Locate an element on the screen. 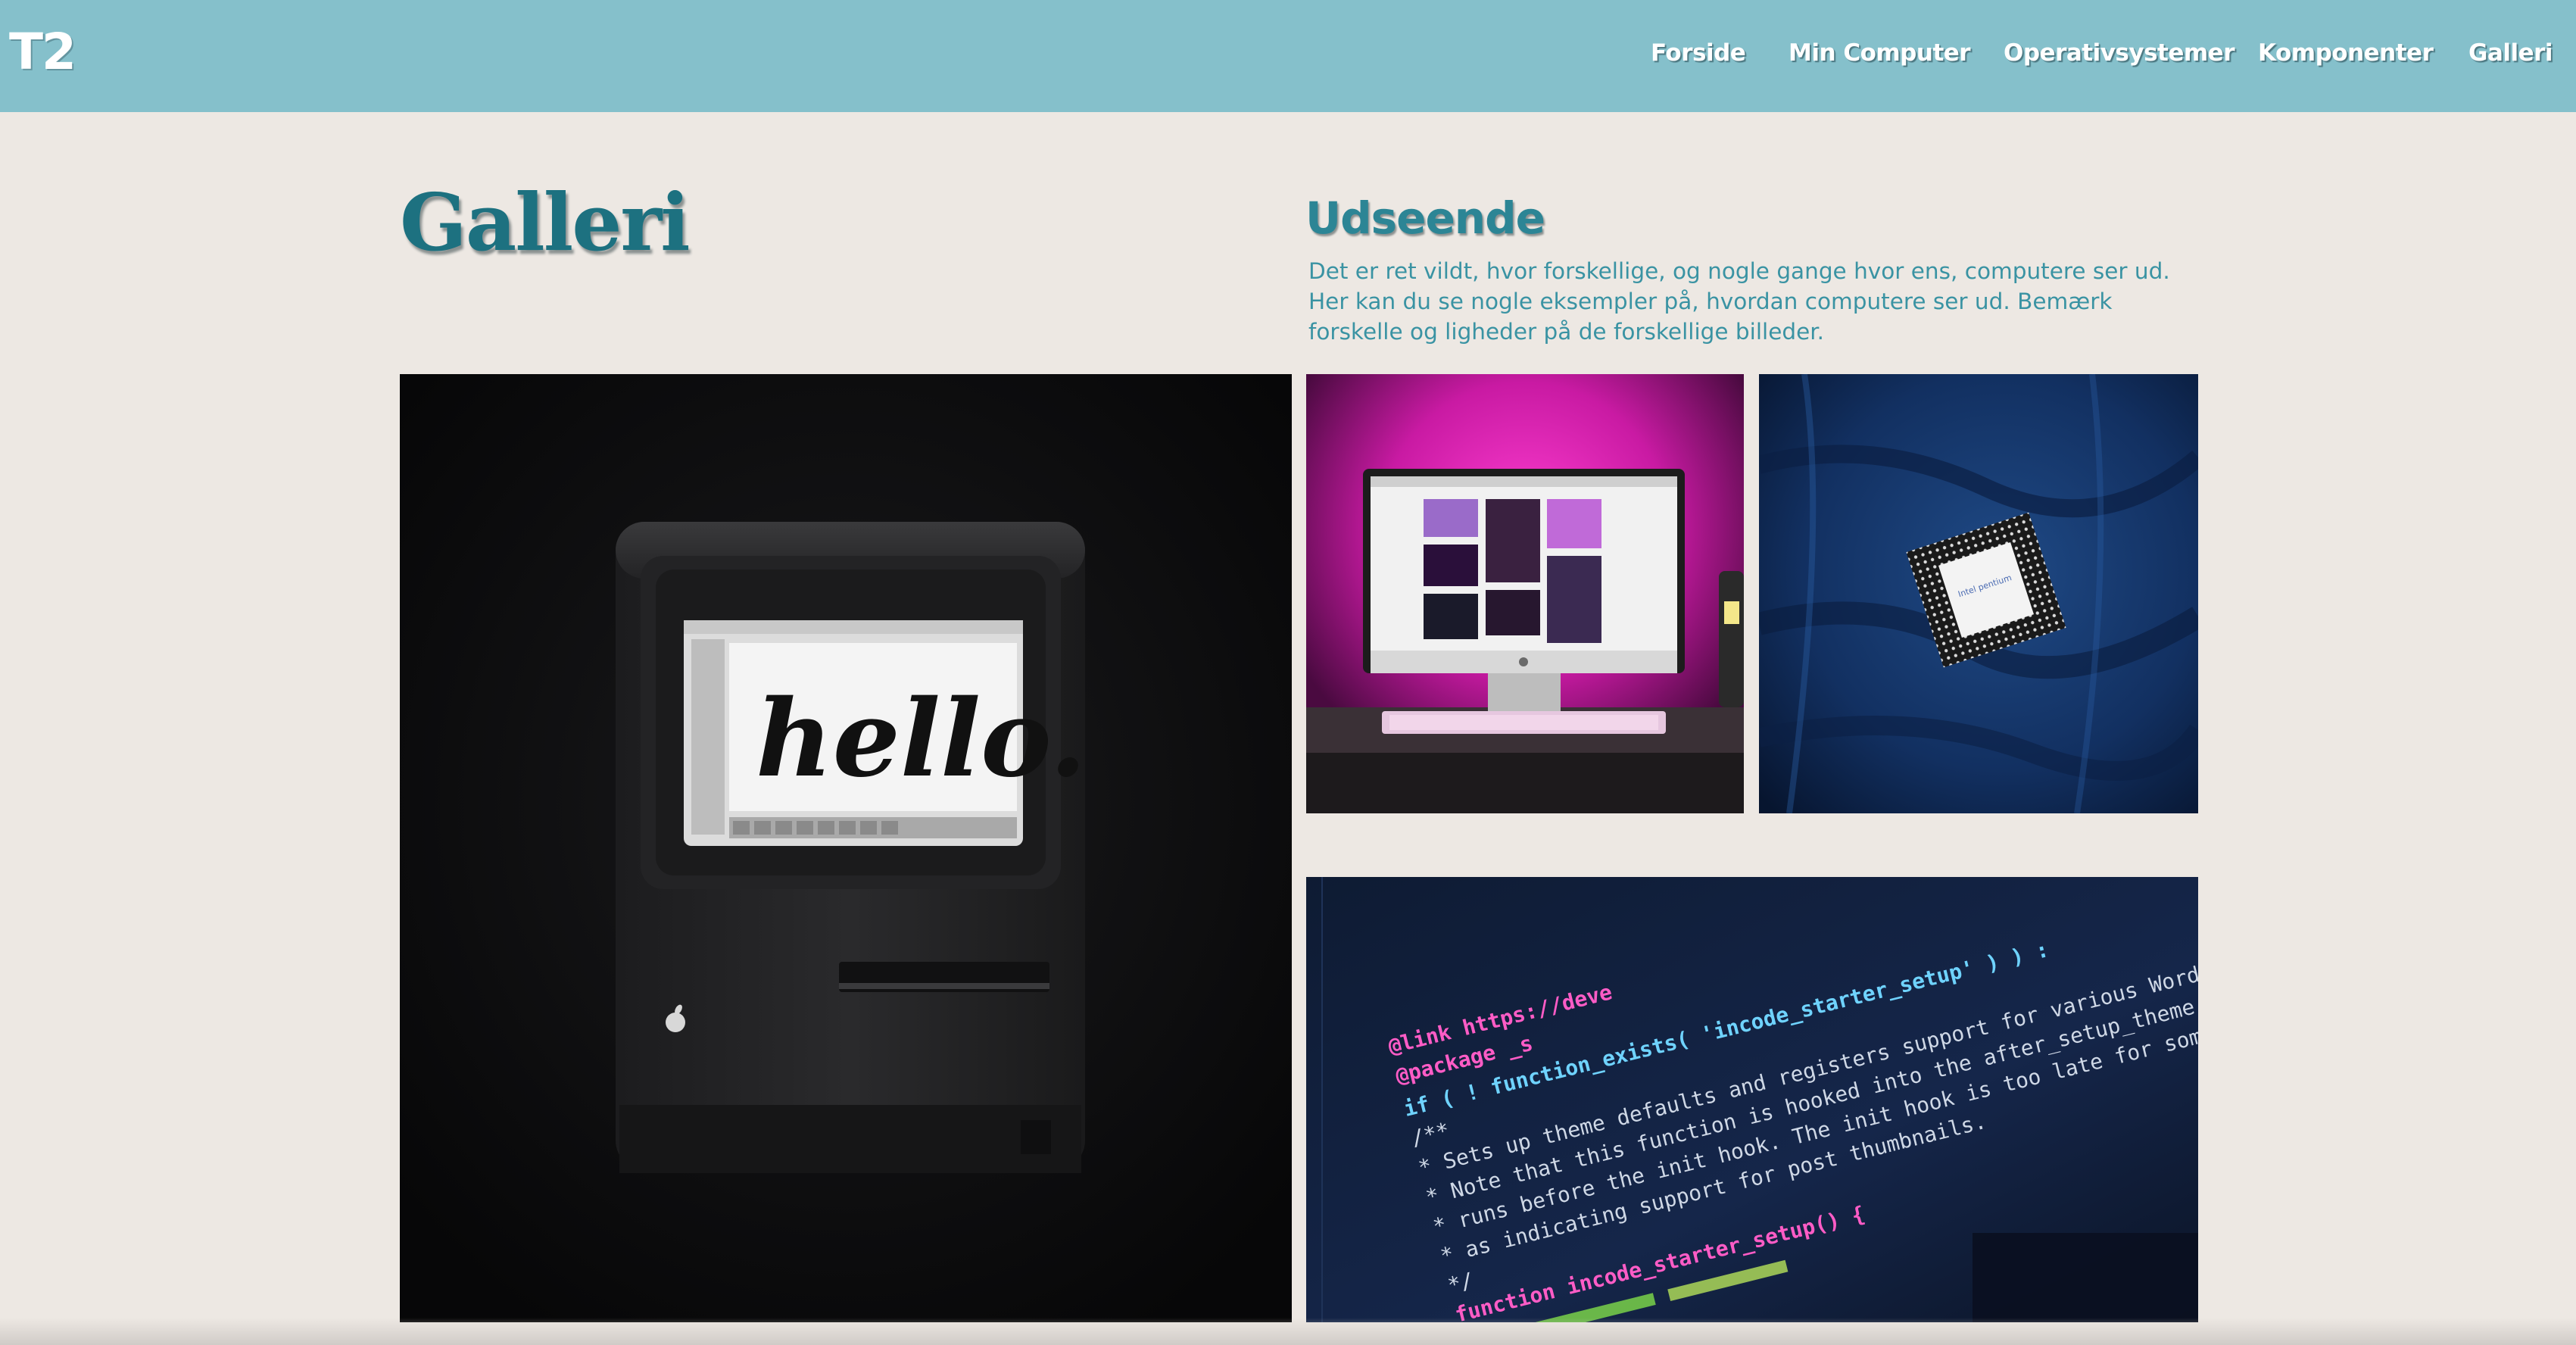 The image size is (2576, 1345). page-title: Galleri is located at coordinates (545, 222).